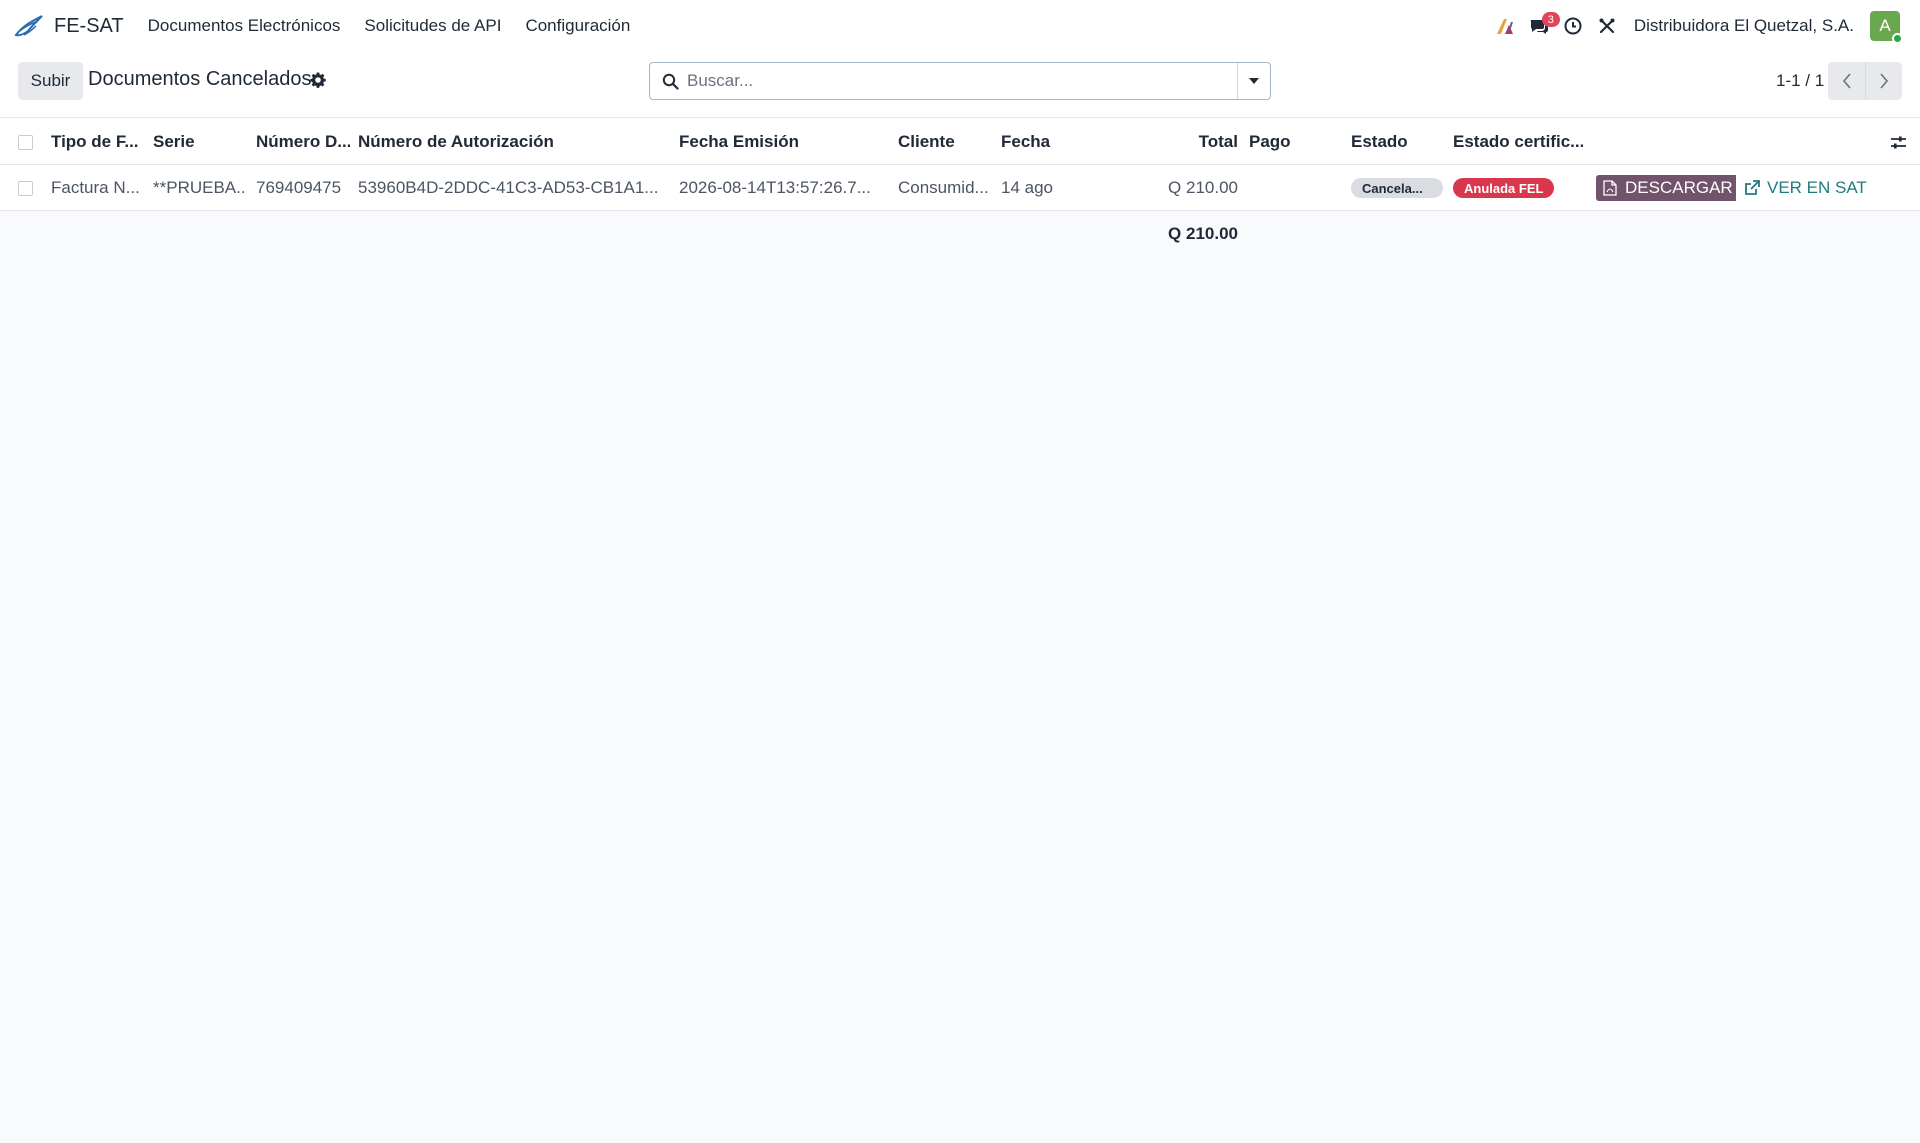  Describe the element at coordinates (200, 79) in the screenshot. I see `page-title: Documentos Cancelados` at that location.